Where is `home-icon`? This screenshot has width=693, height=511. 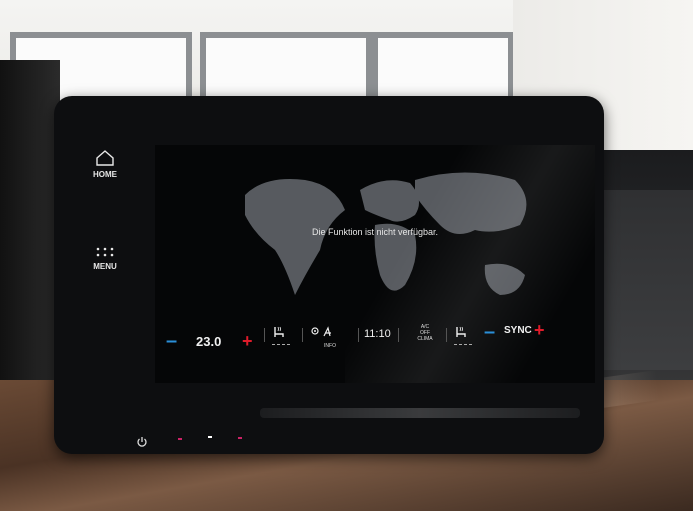
home-icon is located at coordinates (105, 158).